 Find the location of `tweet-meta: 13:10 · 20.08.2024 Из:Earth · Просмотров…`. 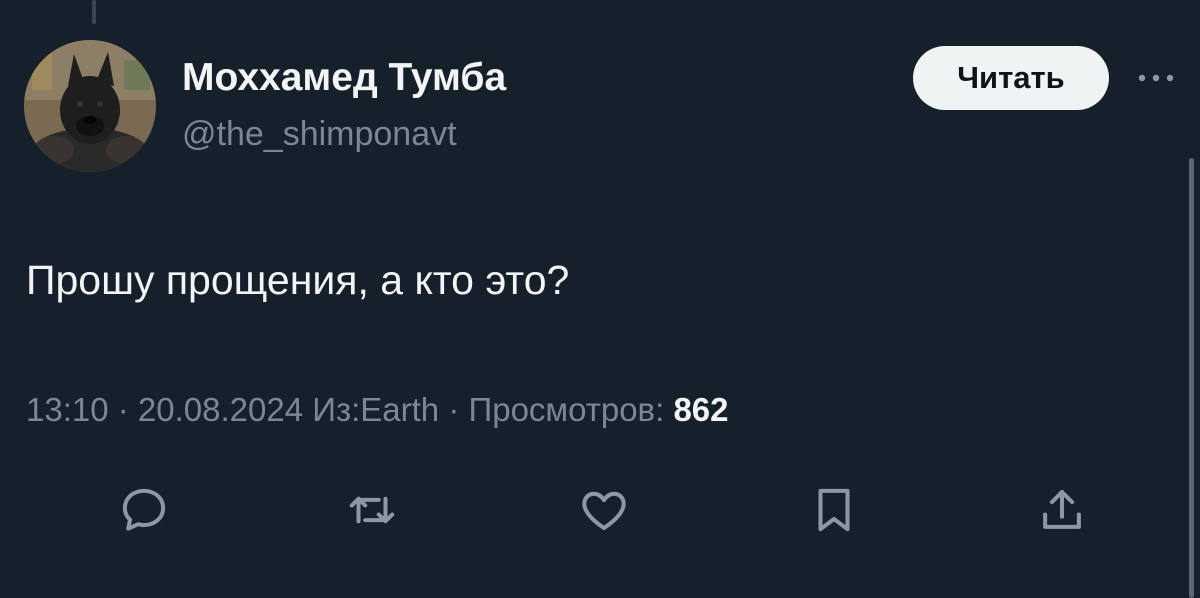

tweet-meta: 13:10 · 20.08.2024 Из:Earth · Просмотров… is located at coordinates (377, 410).